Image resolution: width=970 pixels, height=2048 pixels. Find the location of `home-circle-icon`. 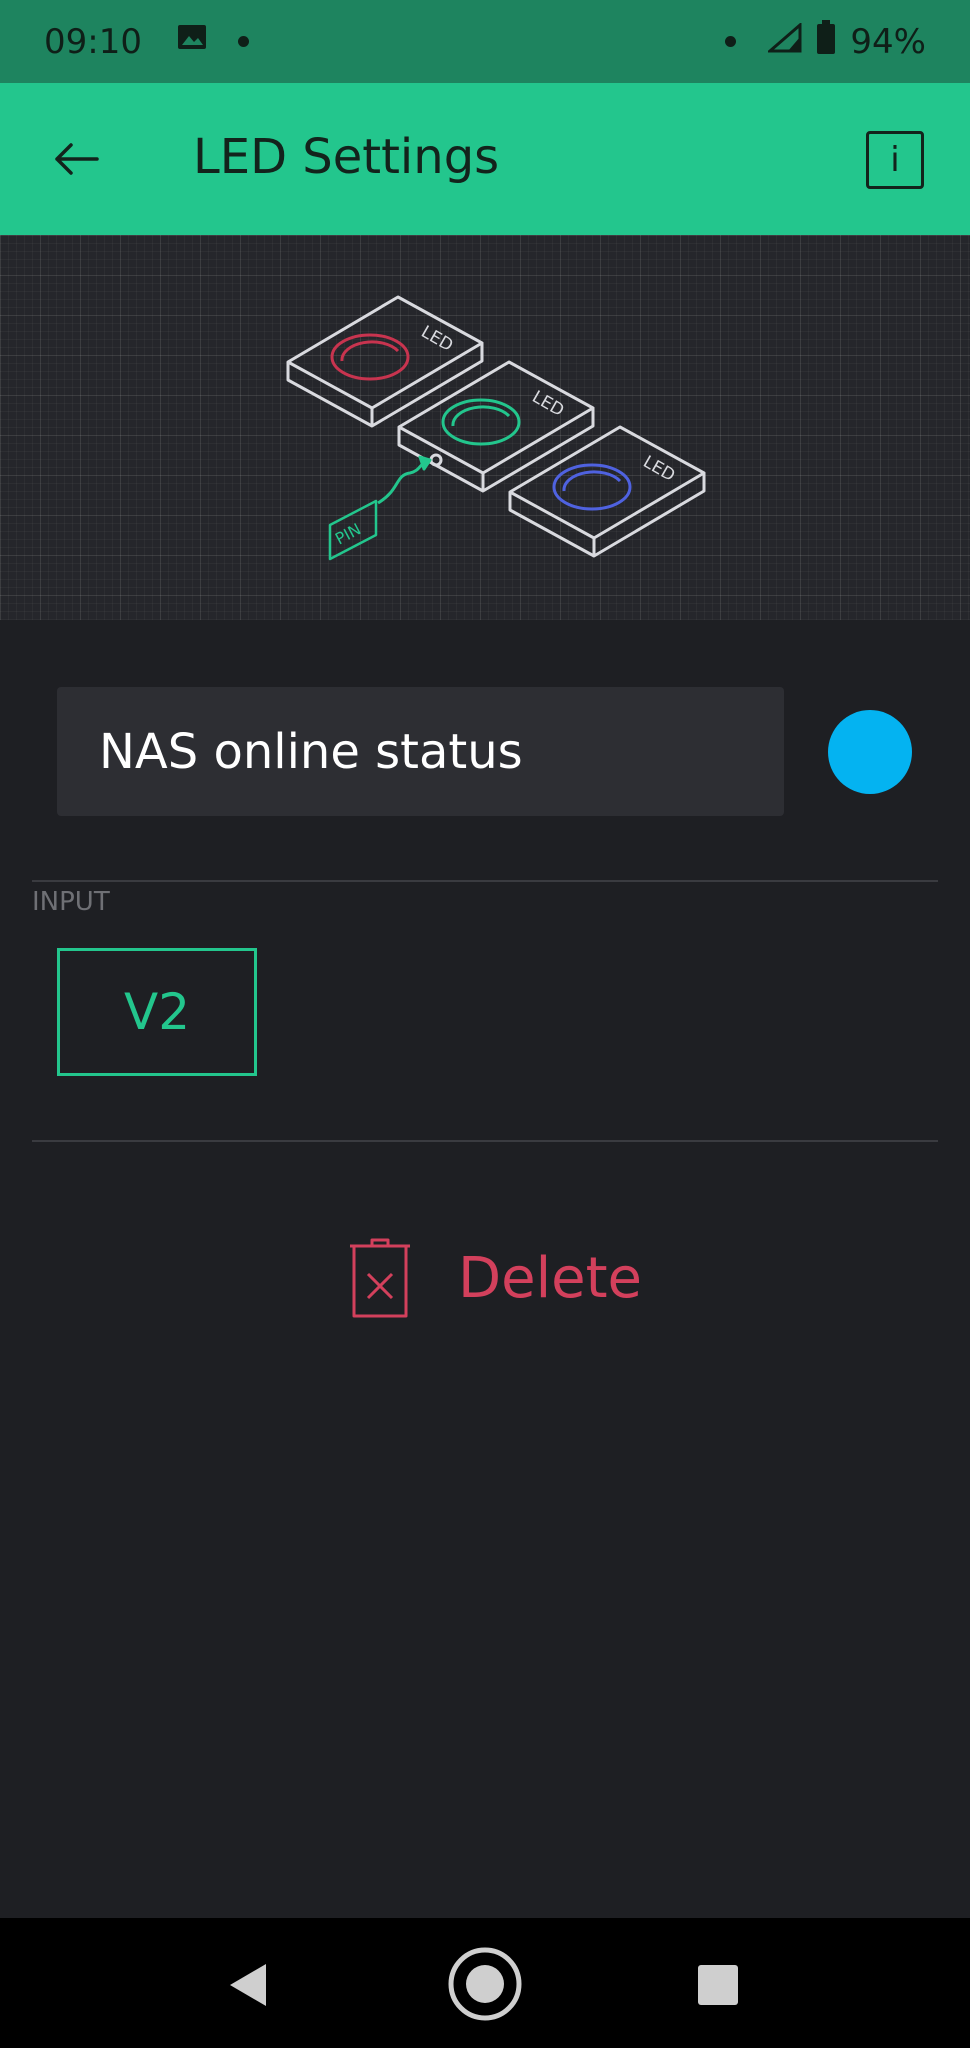

home-circle-icon is located at coordinates (485, 1984).